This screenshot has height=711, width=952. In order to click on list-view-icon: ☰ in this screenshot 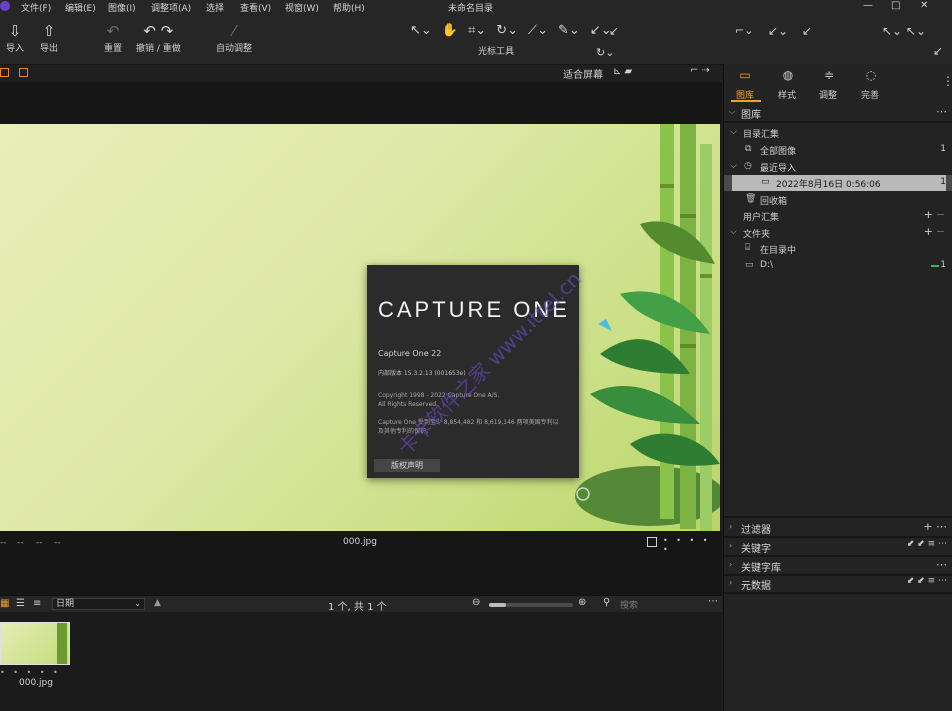, I will do `click(20, 603)`.